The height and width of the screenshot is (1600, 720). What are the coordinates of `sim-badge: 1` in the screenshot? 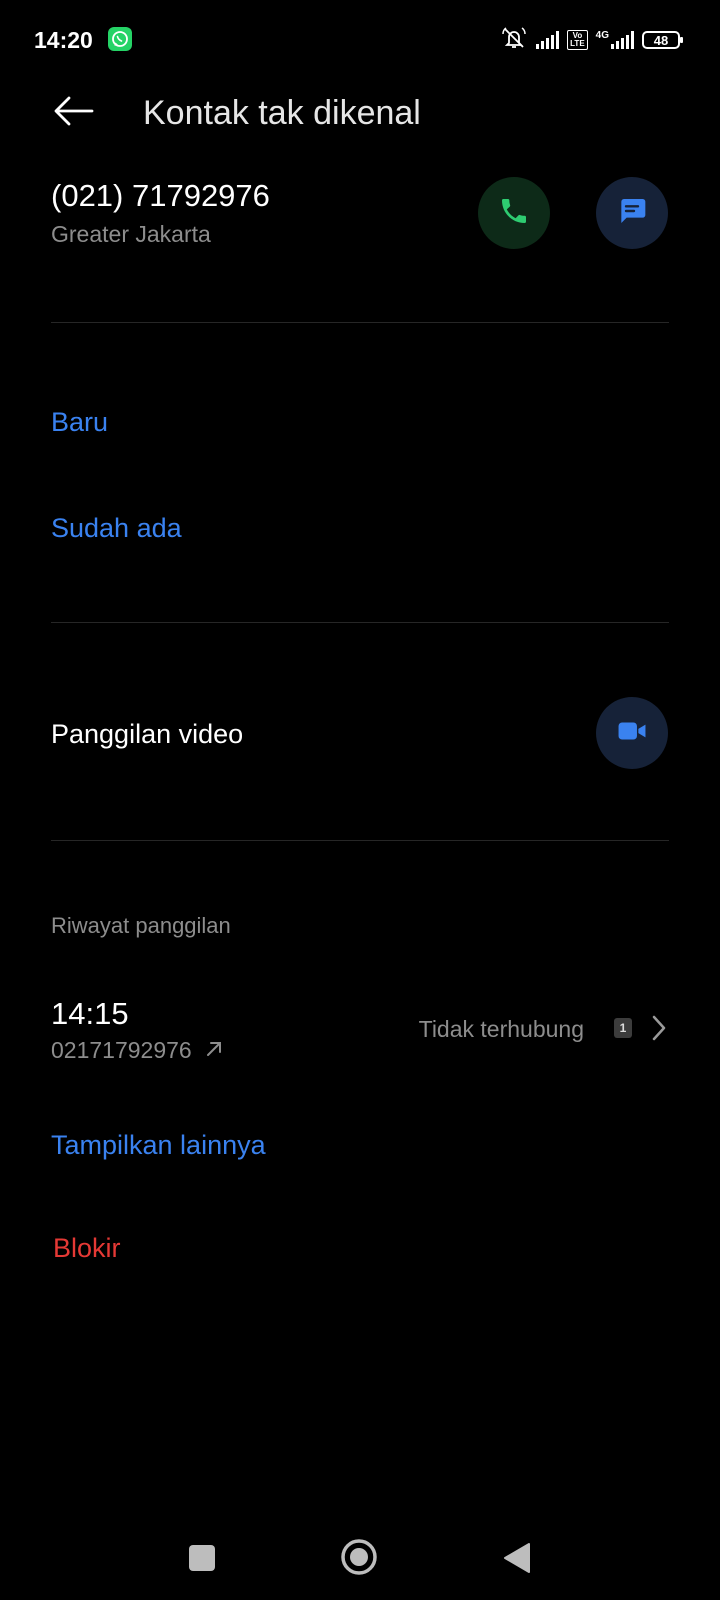 It's located at (623, 1028).